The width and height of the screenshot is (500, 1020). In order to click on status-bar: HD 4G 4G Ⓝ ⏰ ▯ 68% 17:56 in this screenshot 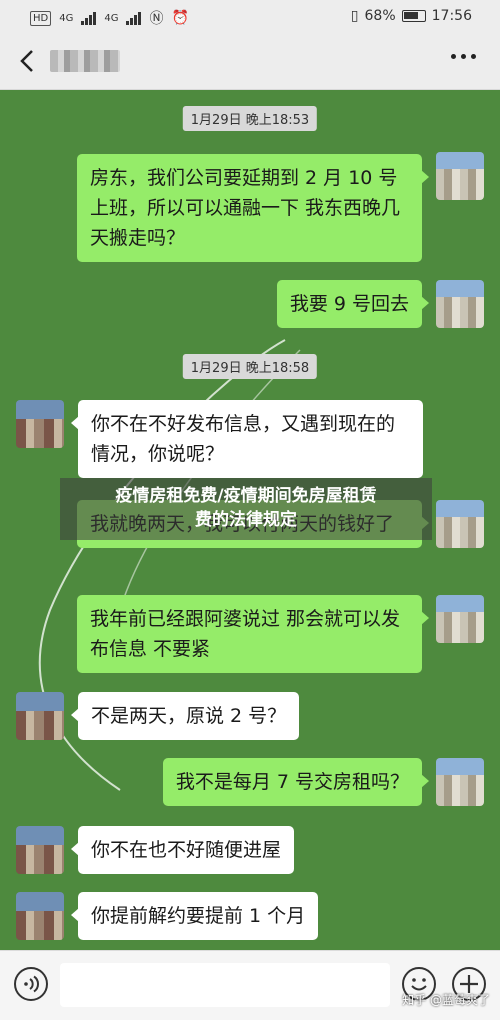, I will do `click(250, 17)`.